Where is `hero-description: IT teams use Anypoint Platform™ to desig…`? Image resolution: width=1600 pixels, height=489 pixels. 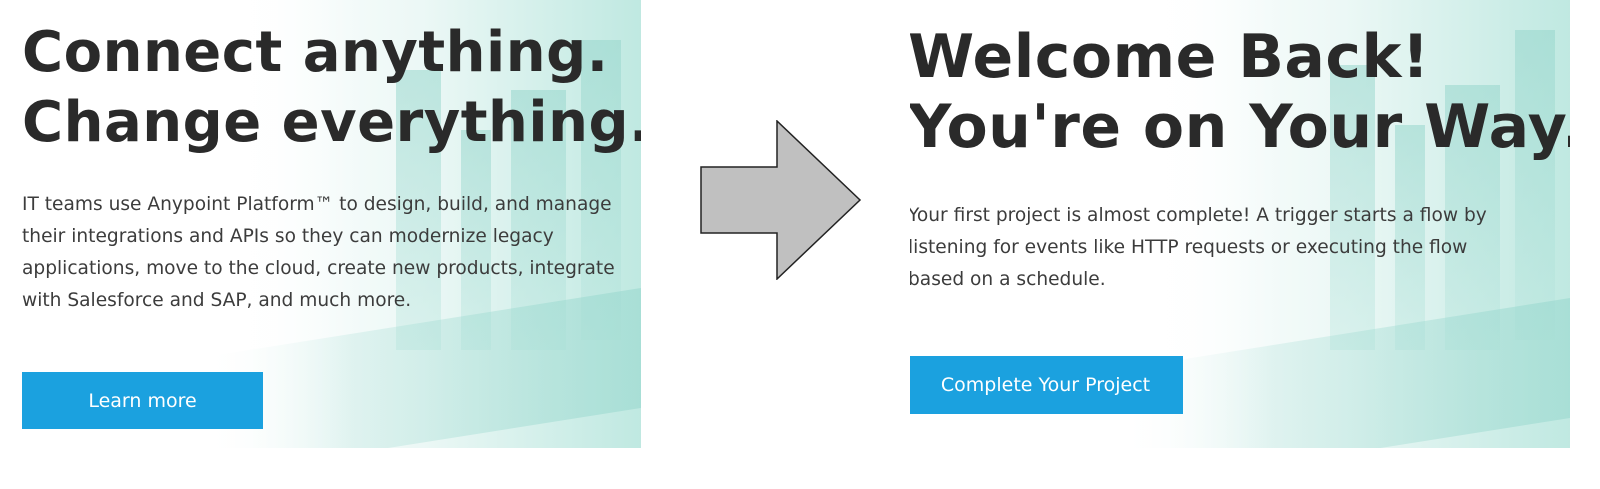
hero-description: IT teams use Anypoint Platform™ to desig… is located at coordinates (318, 252).